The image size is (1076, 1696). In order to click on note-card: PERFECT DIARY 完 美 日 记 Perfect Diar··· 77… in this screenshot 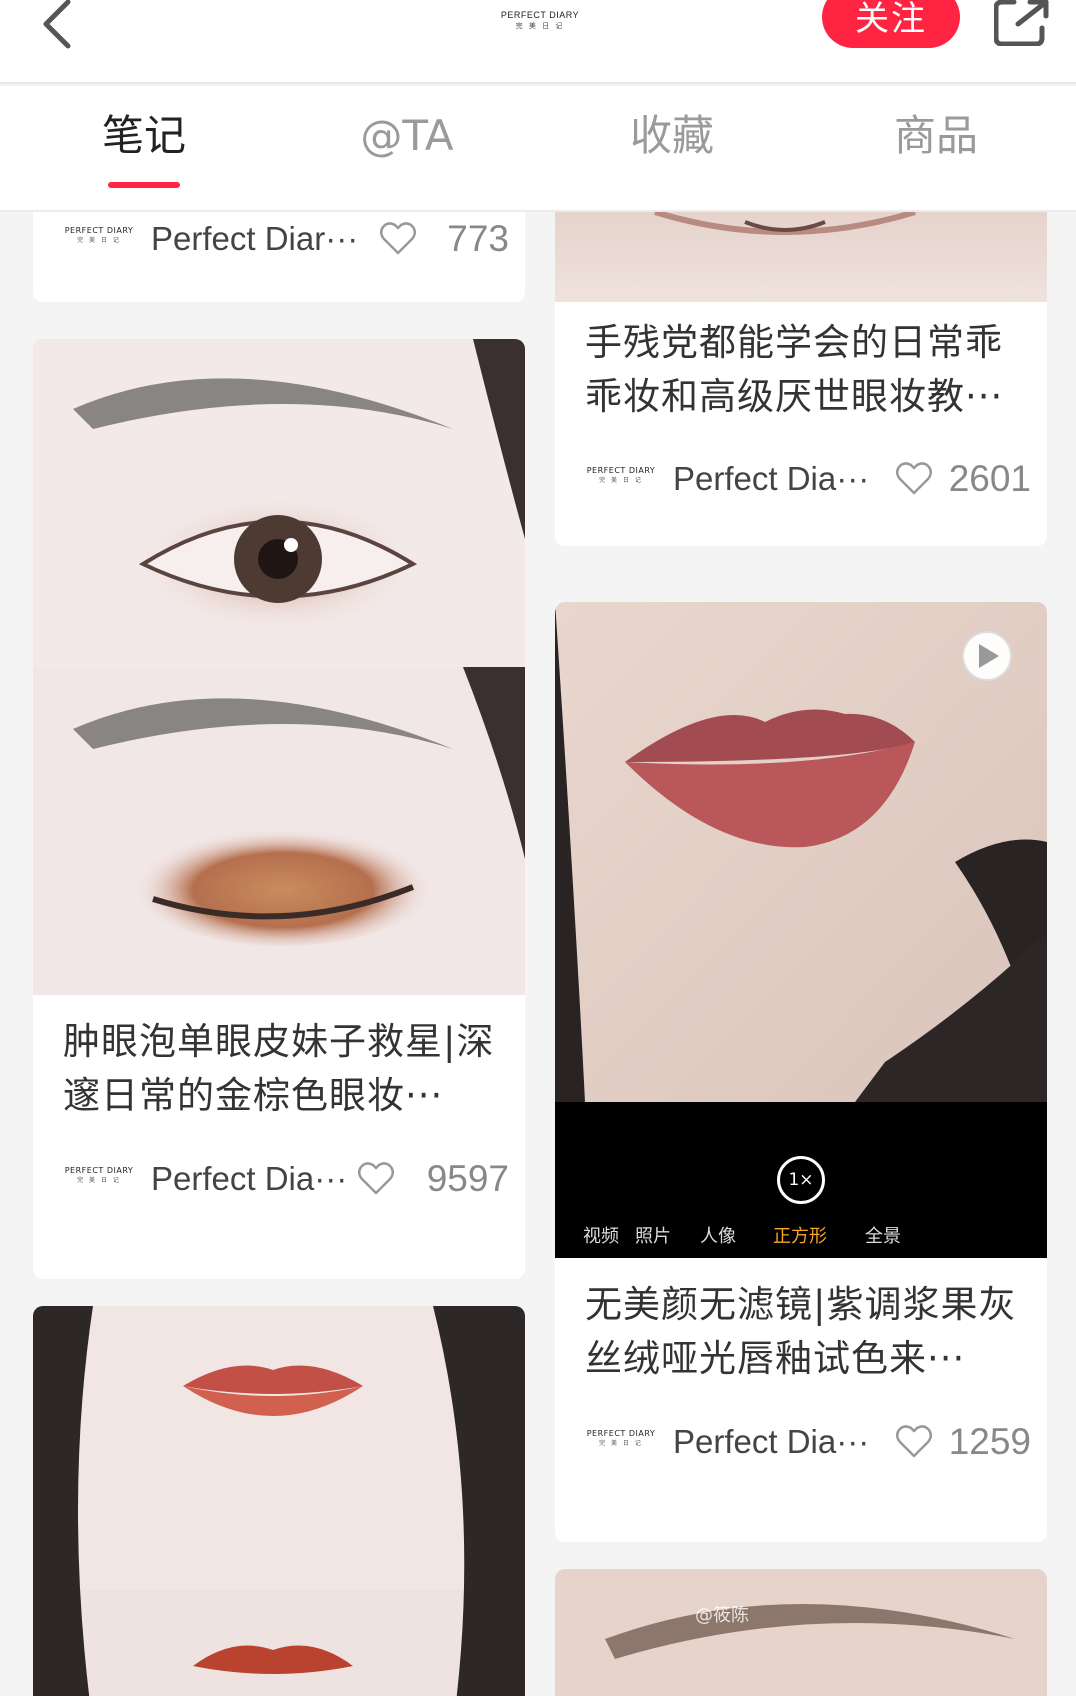, I will do `click(279, 257)`.